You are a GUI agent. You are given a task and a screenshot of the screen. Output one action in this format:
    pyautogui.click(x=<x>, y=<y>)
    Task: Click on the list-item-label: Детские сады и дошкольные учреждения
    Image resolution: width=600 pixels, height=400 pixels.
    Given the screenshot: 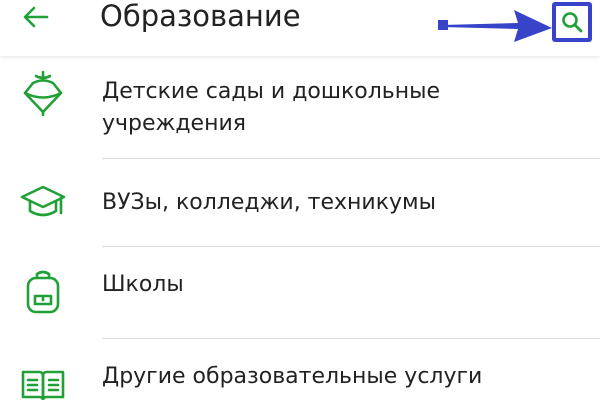 What is the action you would take?
    pyautogui.click(x=271, y=107)
    